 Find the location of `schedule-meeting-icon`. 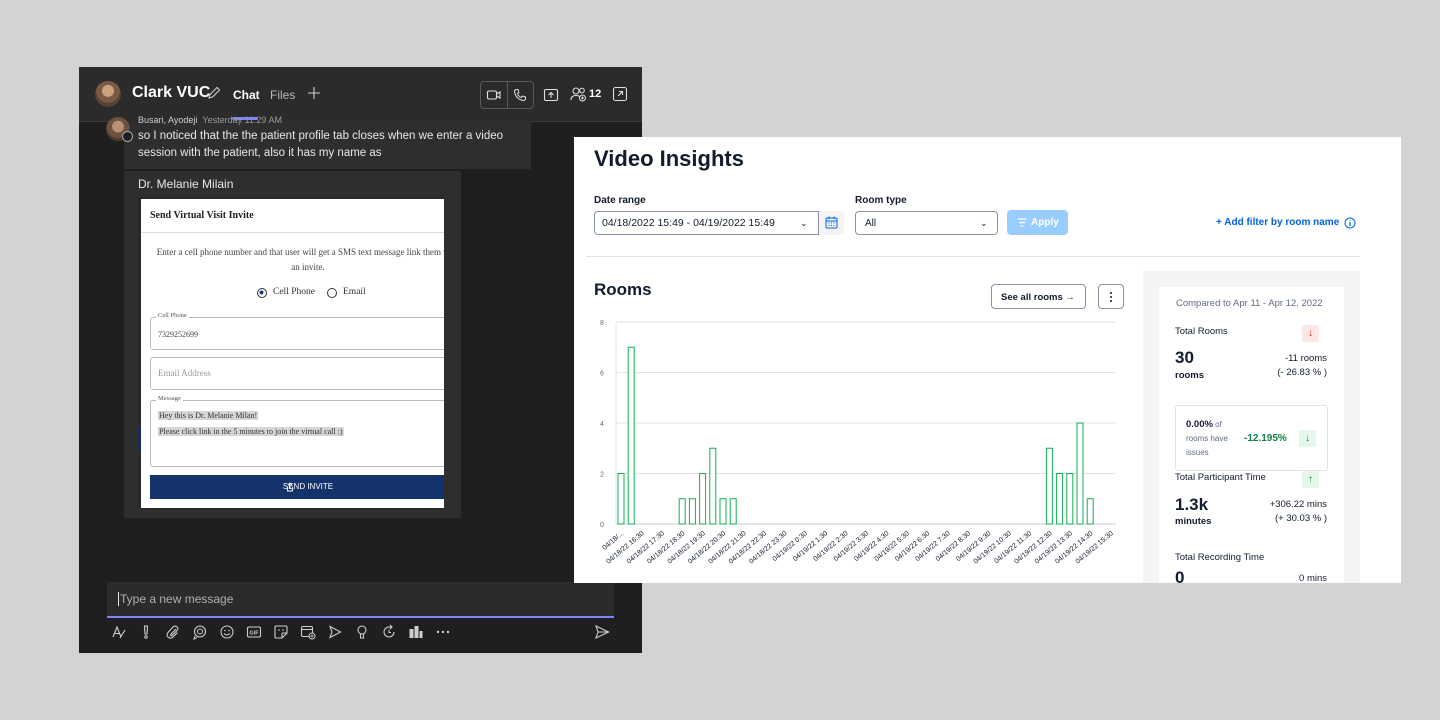

schedule-meeting-icon is located at coordinates (308, 632).